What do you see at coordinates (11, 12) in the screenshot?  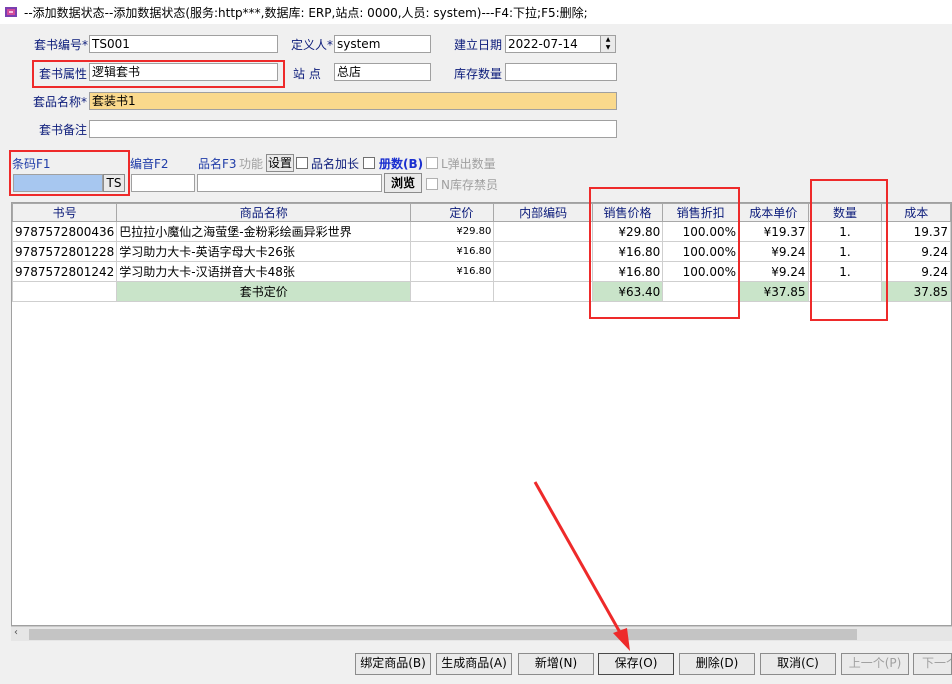 I see `app-icon` at bounding box center [11, 12].